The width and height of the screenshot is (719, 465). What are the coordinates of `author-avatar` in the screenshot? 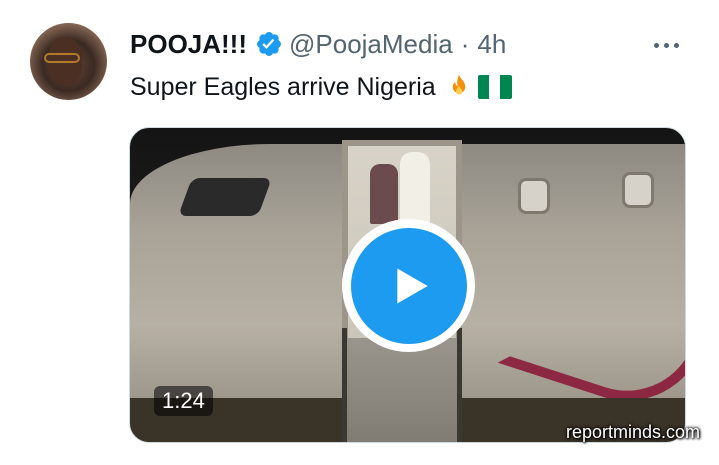 It's located at (68, 61).